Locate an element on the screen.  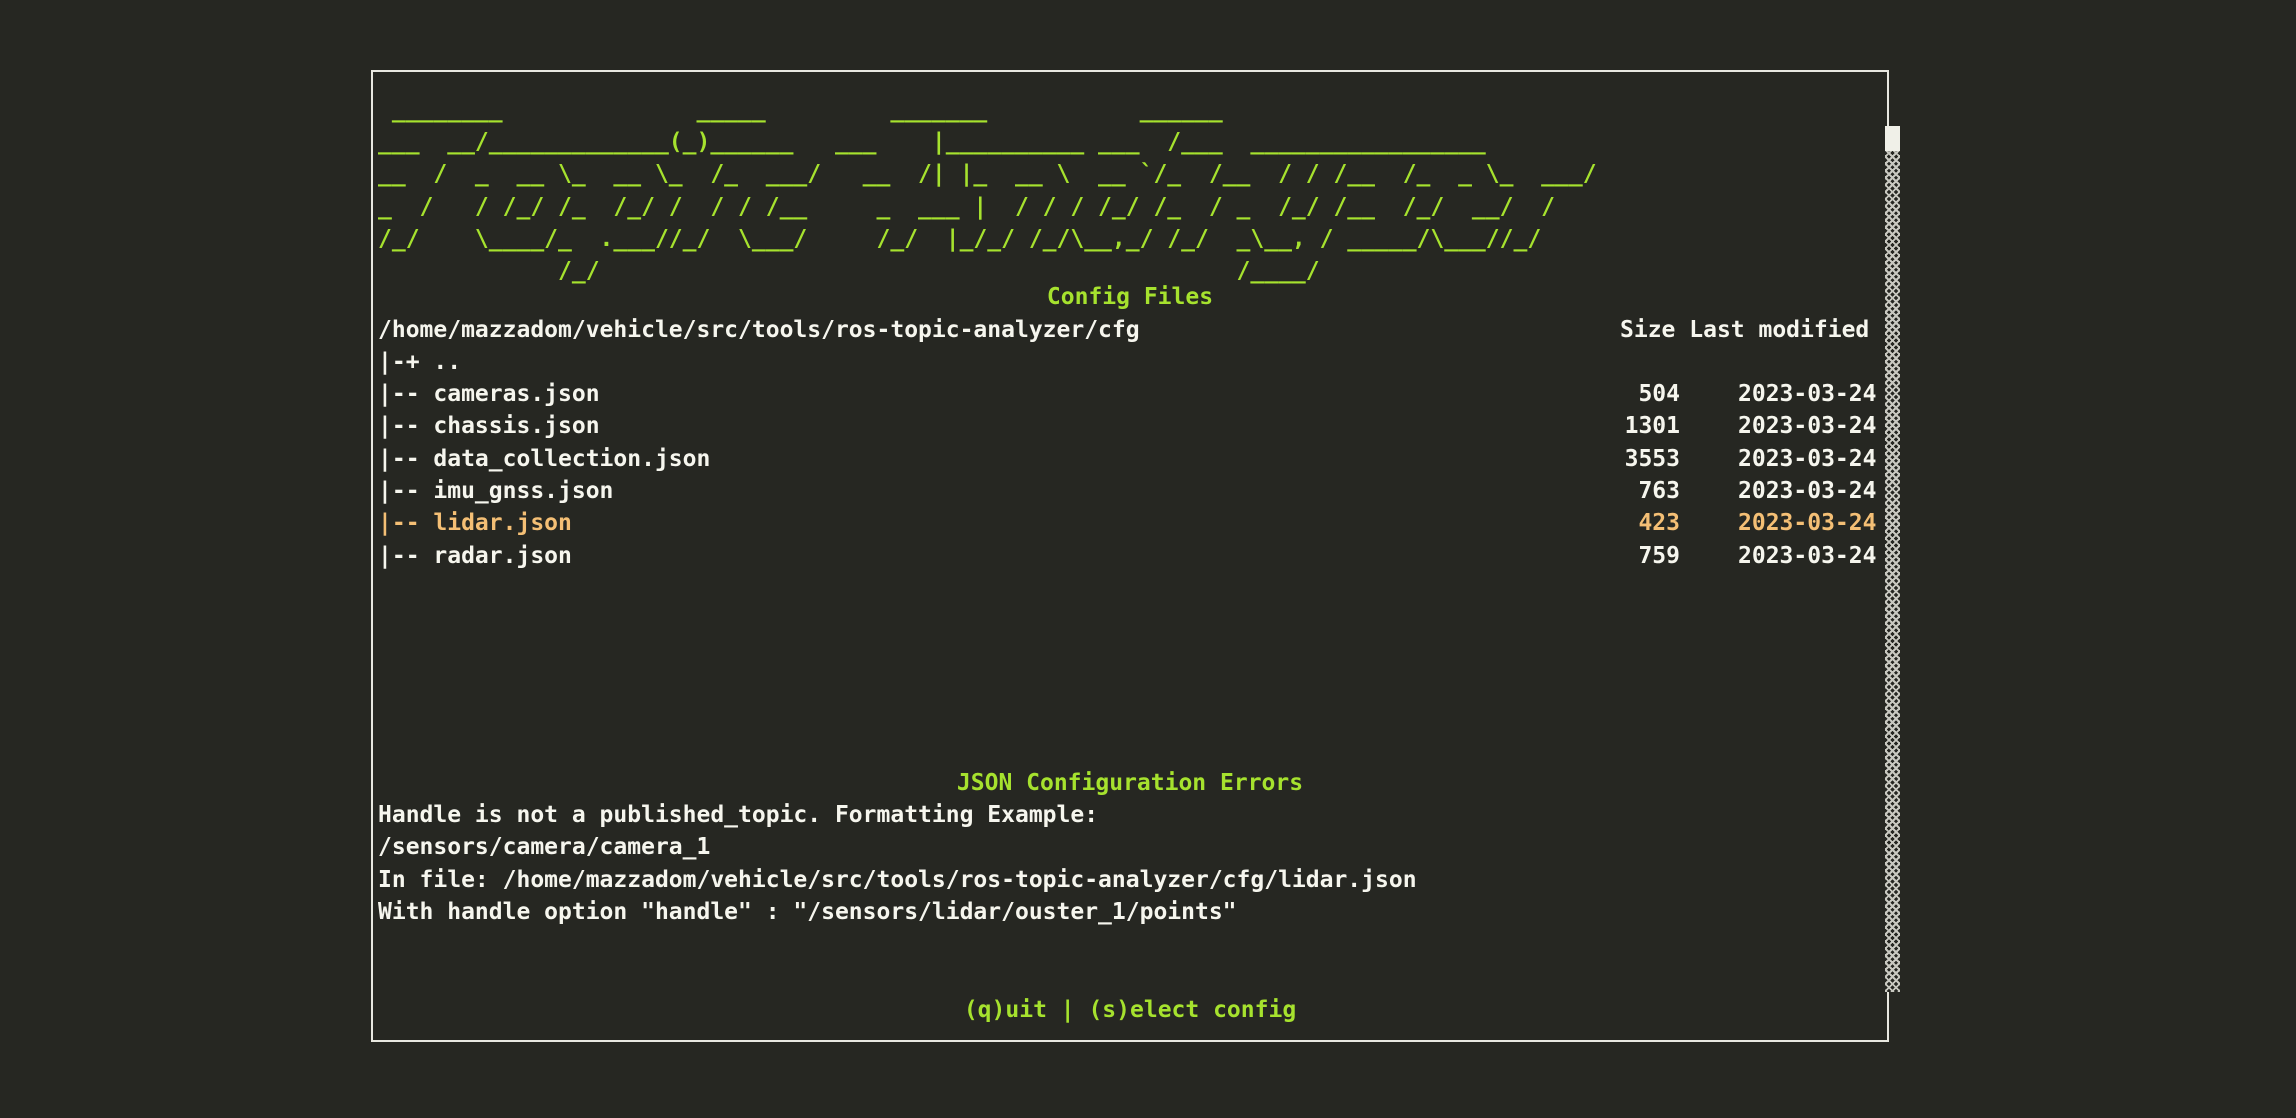
file-size: 504 is located at coordinates (1659, 394).